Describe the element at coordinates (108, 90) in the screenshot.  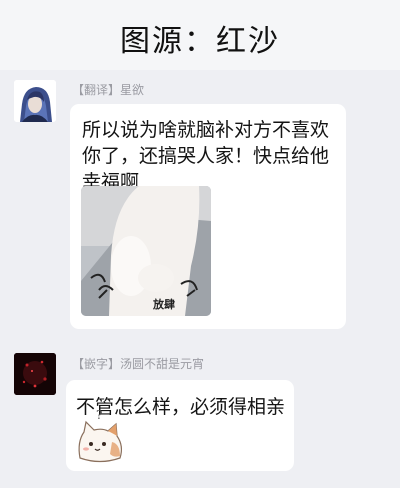
I see `sender-name: 【翻译】星欲` at that location.